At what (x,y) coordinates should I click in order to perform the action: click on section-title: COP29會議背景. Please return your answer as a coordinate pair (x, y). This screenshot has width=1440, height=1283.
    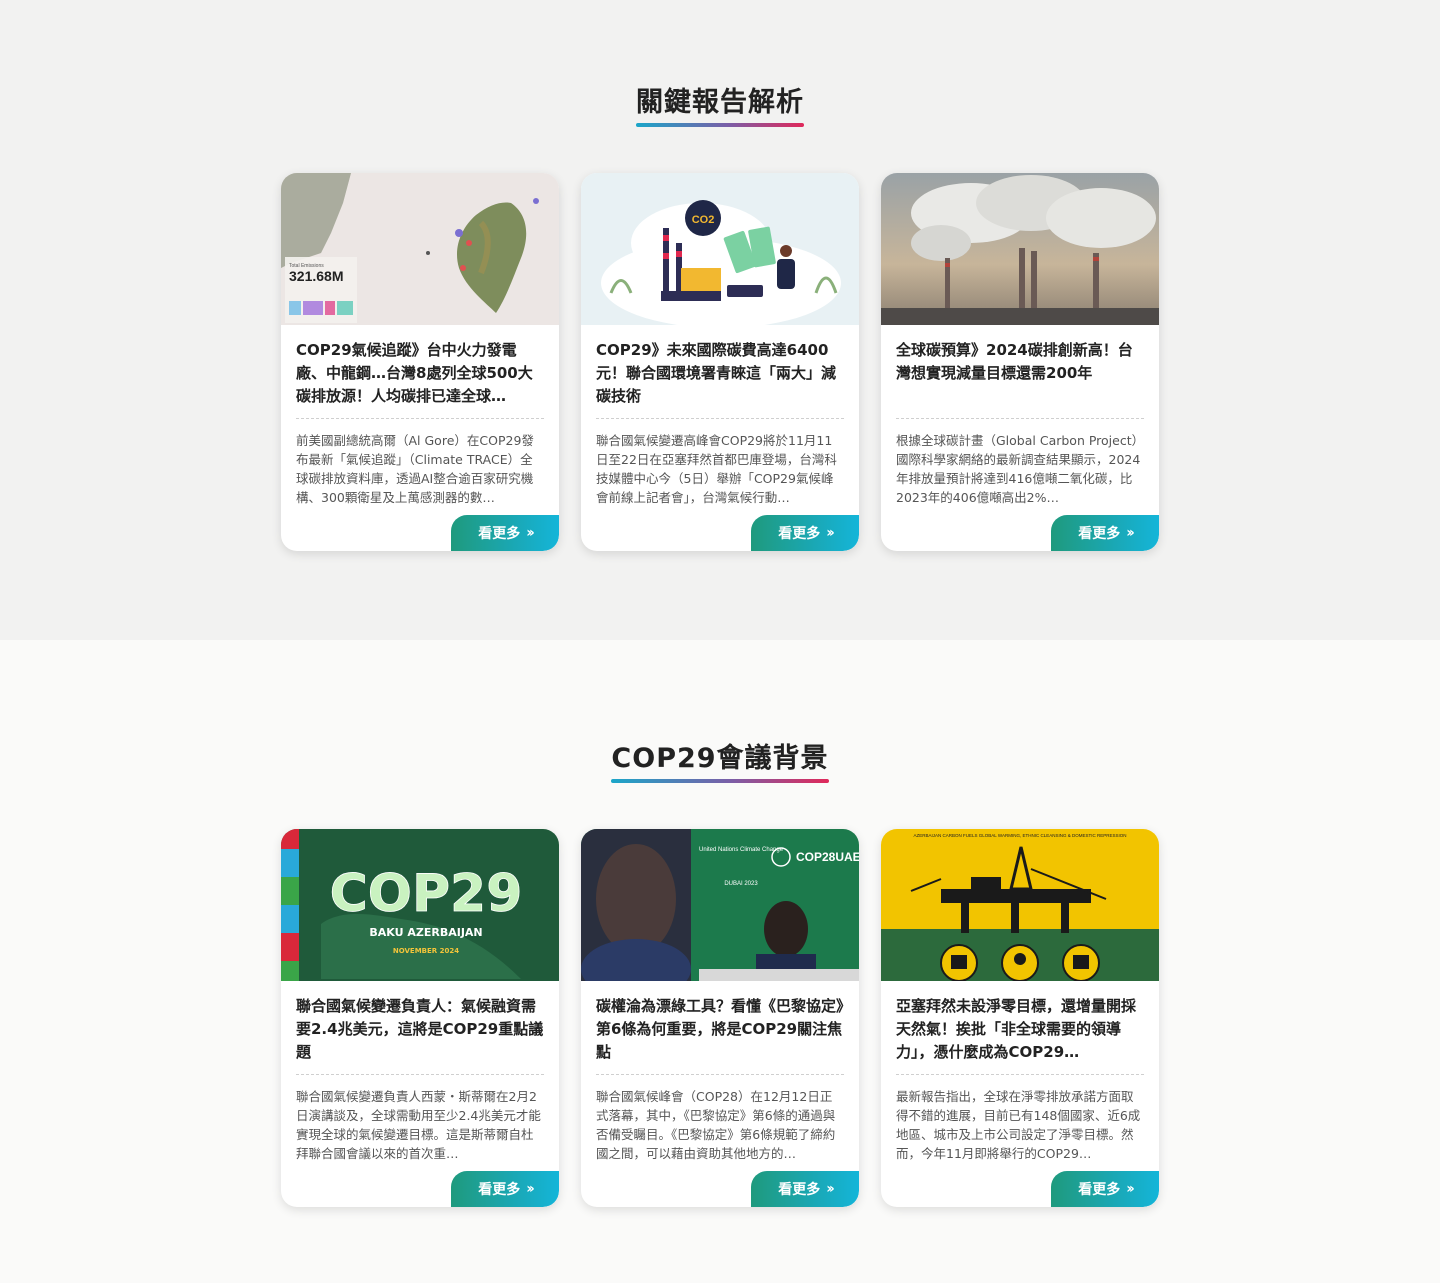
    Looking at the image, I should click on (720, 759).